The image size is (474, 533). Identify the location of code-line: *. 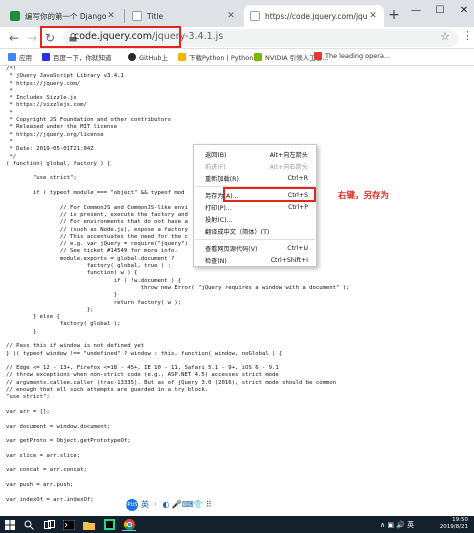
(9, 112).